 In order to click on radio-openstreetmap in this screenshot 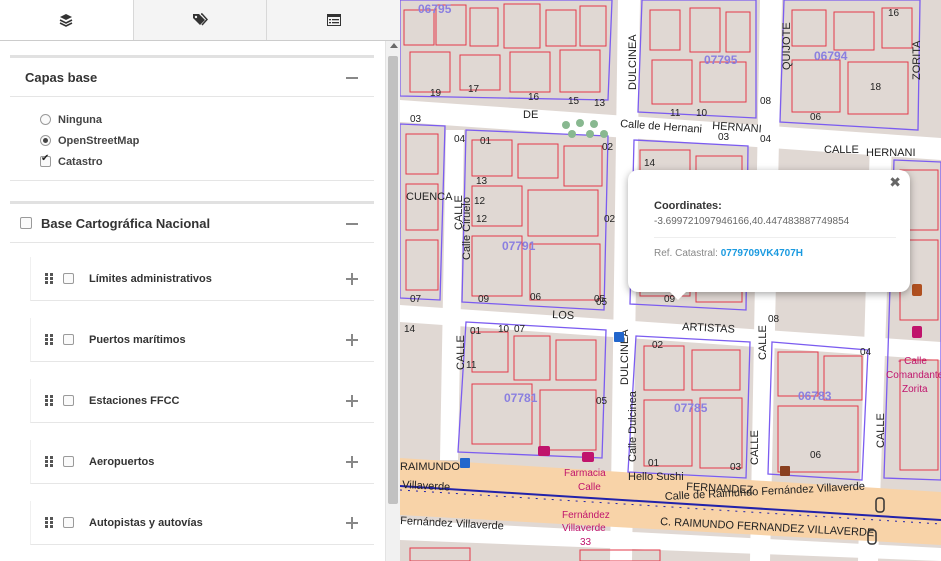, I will do `click(45, 140)`.